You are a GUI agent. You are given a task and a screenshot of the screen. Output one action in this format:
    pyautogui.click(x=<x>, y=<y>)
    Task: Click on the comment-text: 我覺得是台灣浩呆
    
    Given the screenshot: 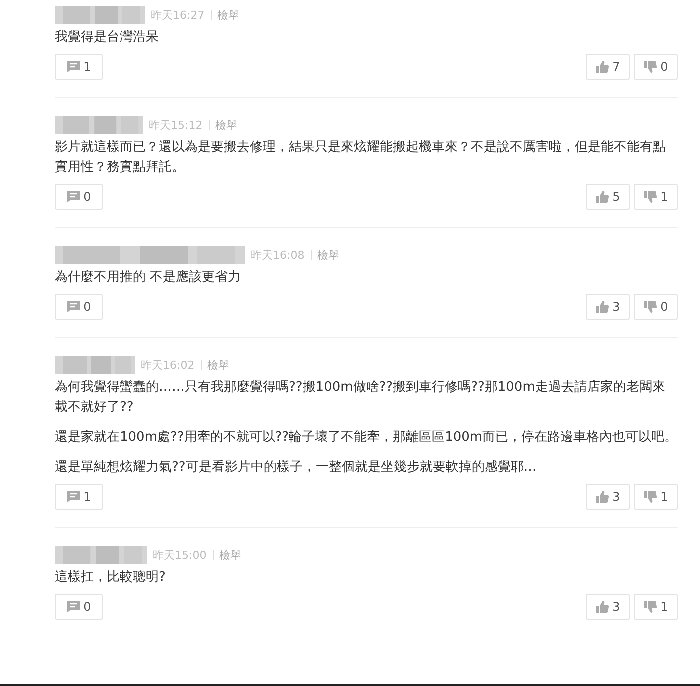 What is the action you would take?
    pyautogui.click(x=107, y=38)
    